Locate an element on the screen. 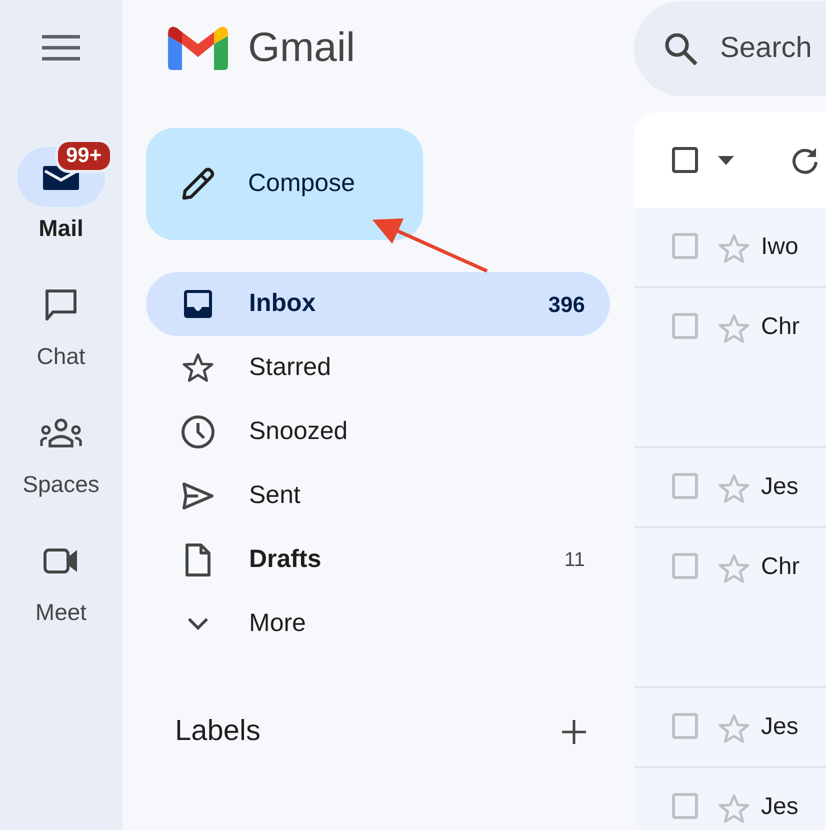 This screenshot has height=830, width=826. compose-button: Compose is located at coordinates (284, 184).